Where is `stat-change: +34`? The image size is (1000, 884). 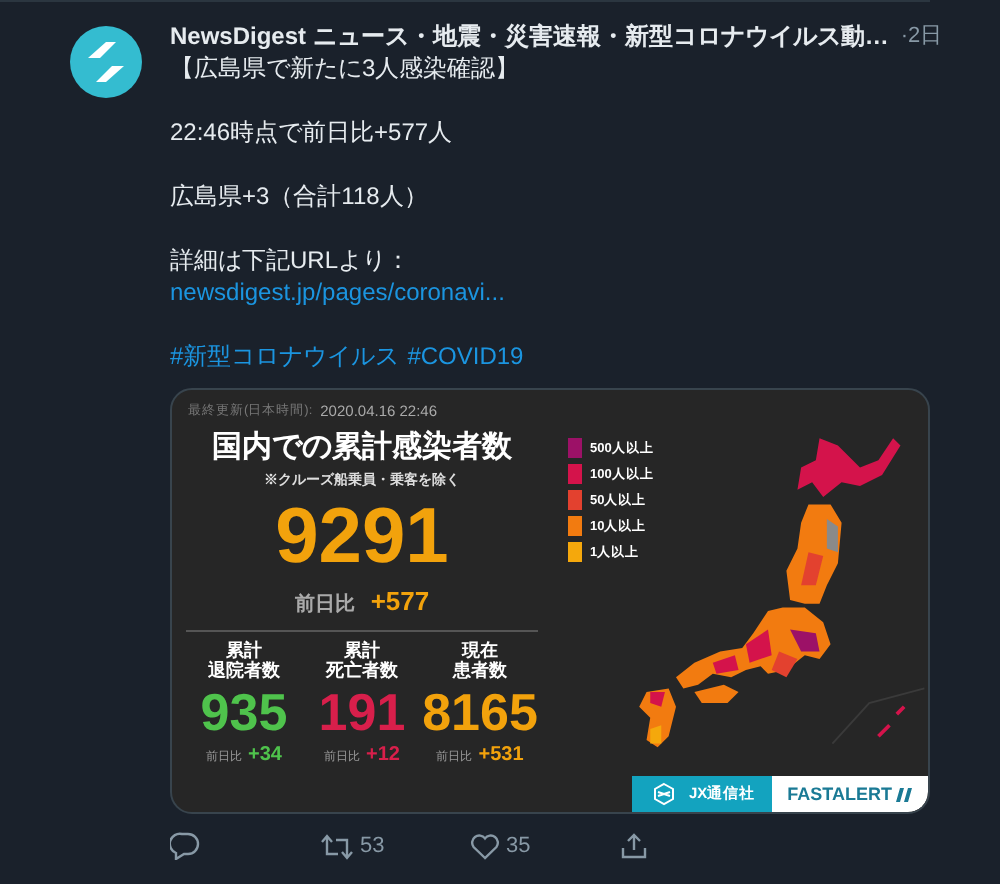
stat-change: +34 is located at coordinates (265, 755).